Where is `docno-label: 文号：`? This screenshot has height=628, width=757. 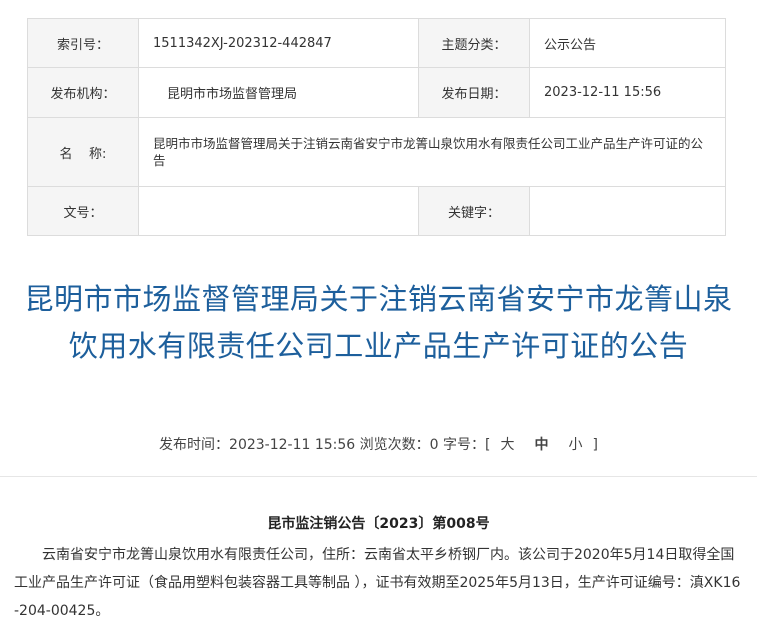
docno-label: 文号： is located at coordinates (83, 211).